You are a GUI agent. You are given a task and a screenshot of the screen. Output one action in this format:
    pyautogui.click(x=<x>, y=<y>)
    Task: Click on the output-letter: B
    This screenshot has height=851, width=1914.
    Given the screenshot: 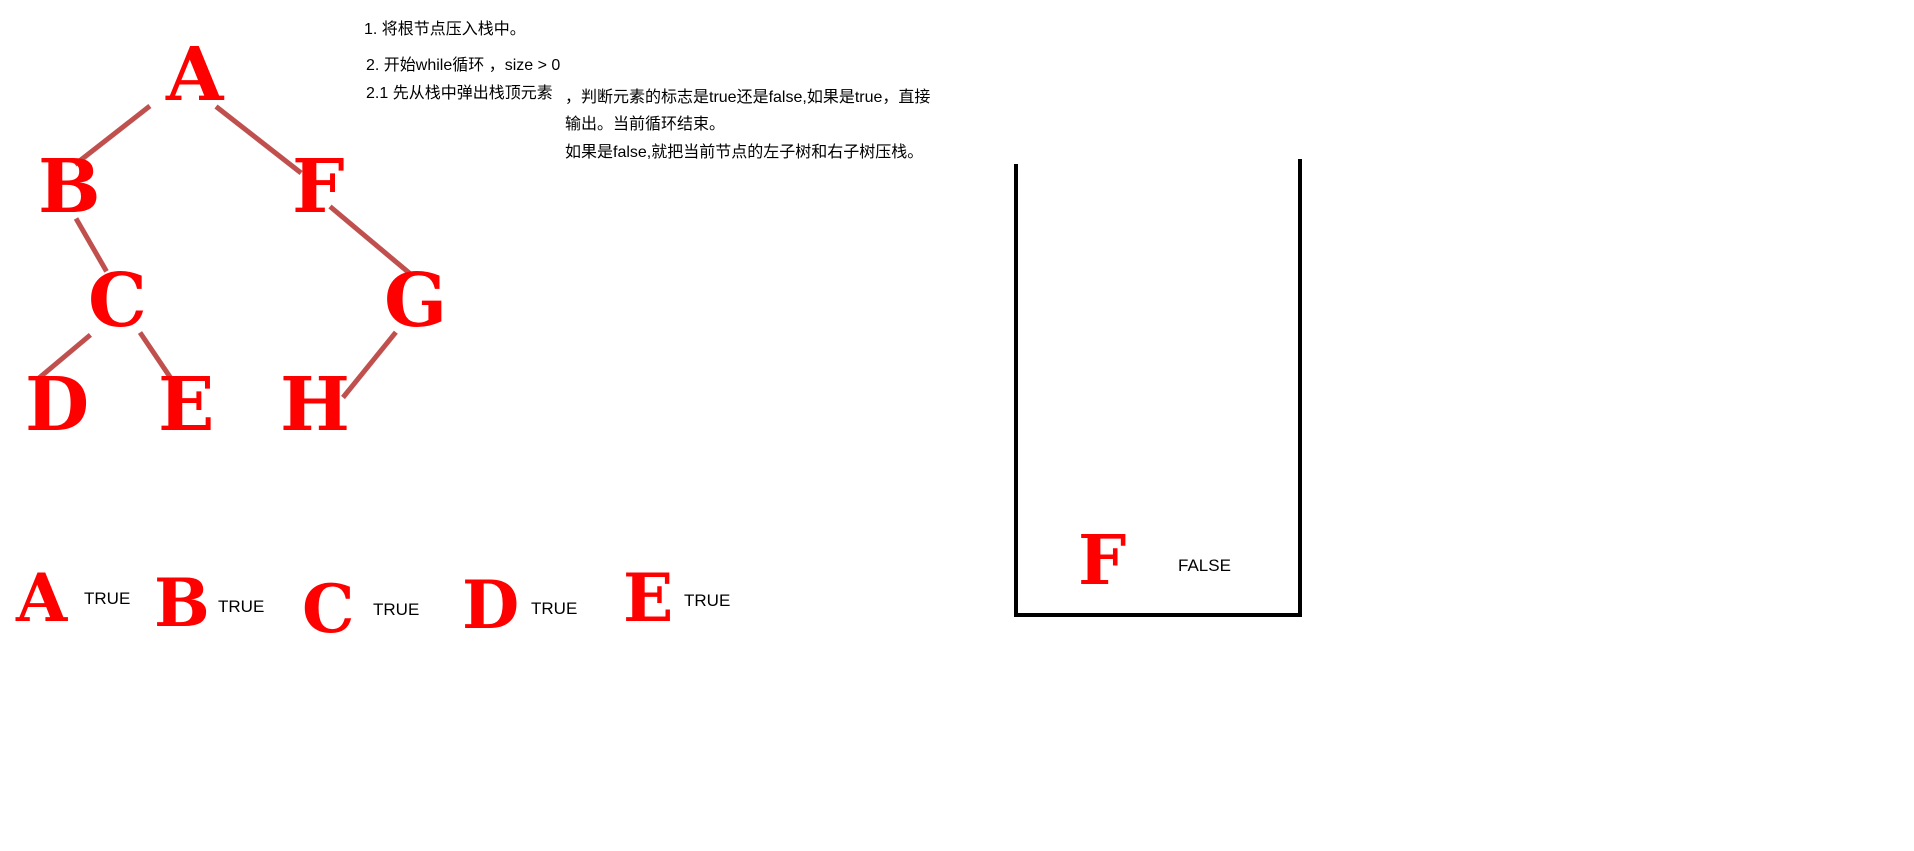 What is the action you would take?
    pyautogui.click(x=182, y=603)
    